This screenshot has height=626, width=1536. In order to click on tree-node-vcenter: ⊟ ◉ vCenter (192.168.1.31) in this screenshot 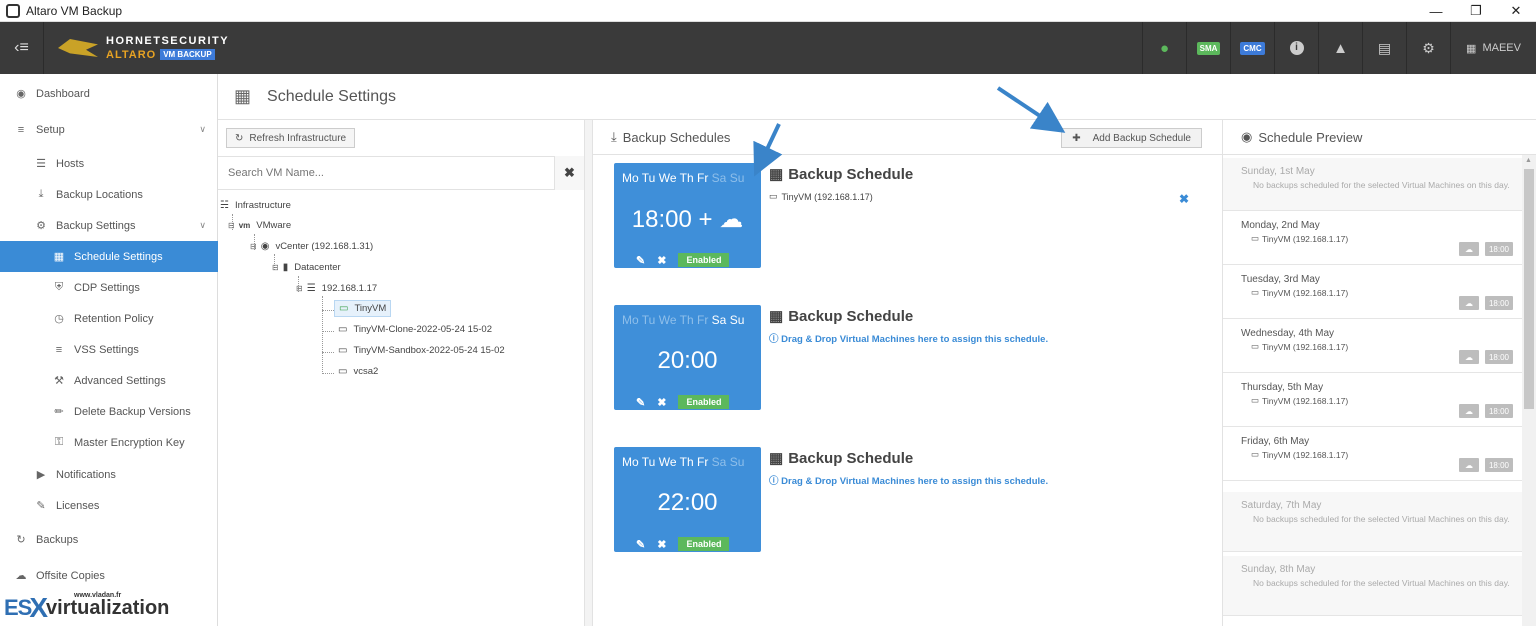, I will do `click(311, 246)`.